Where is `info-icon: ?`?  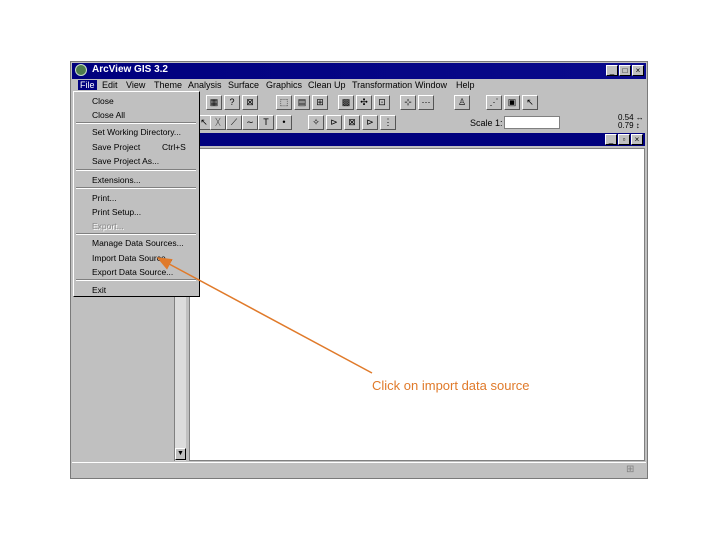
info-icon: ? is located at coordinates (232, 102).